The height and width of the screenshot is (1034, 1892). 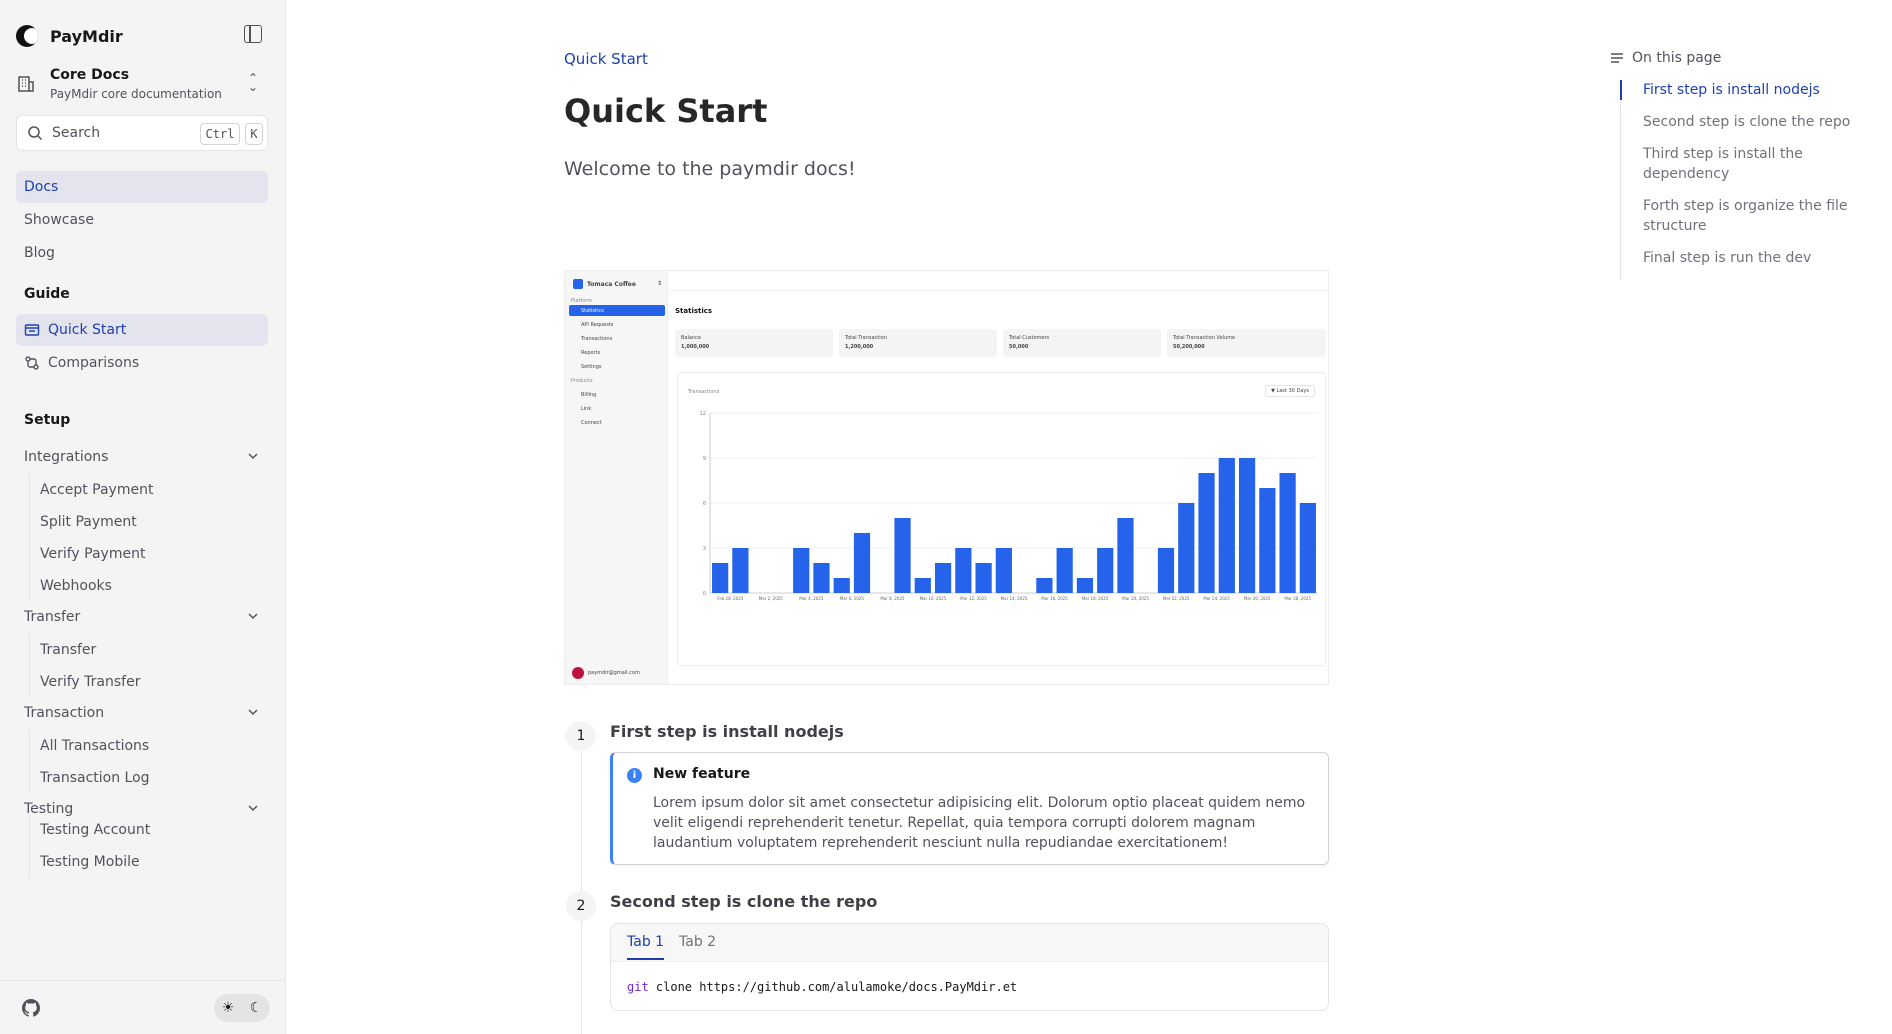 I want to click on shot-page-title: Statistics, so click(x=694, y=311).